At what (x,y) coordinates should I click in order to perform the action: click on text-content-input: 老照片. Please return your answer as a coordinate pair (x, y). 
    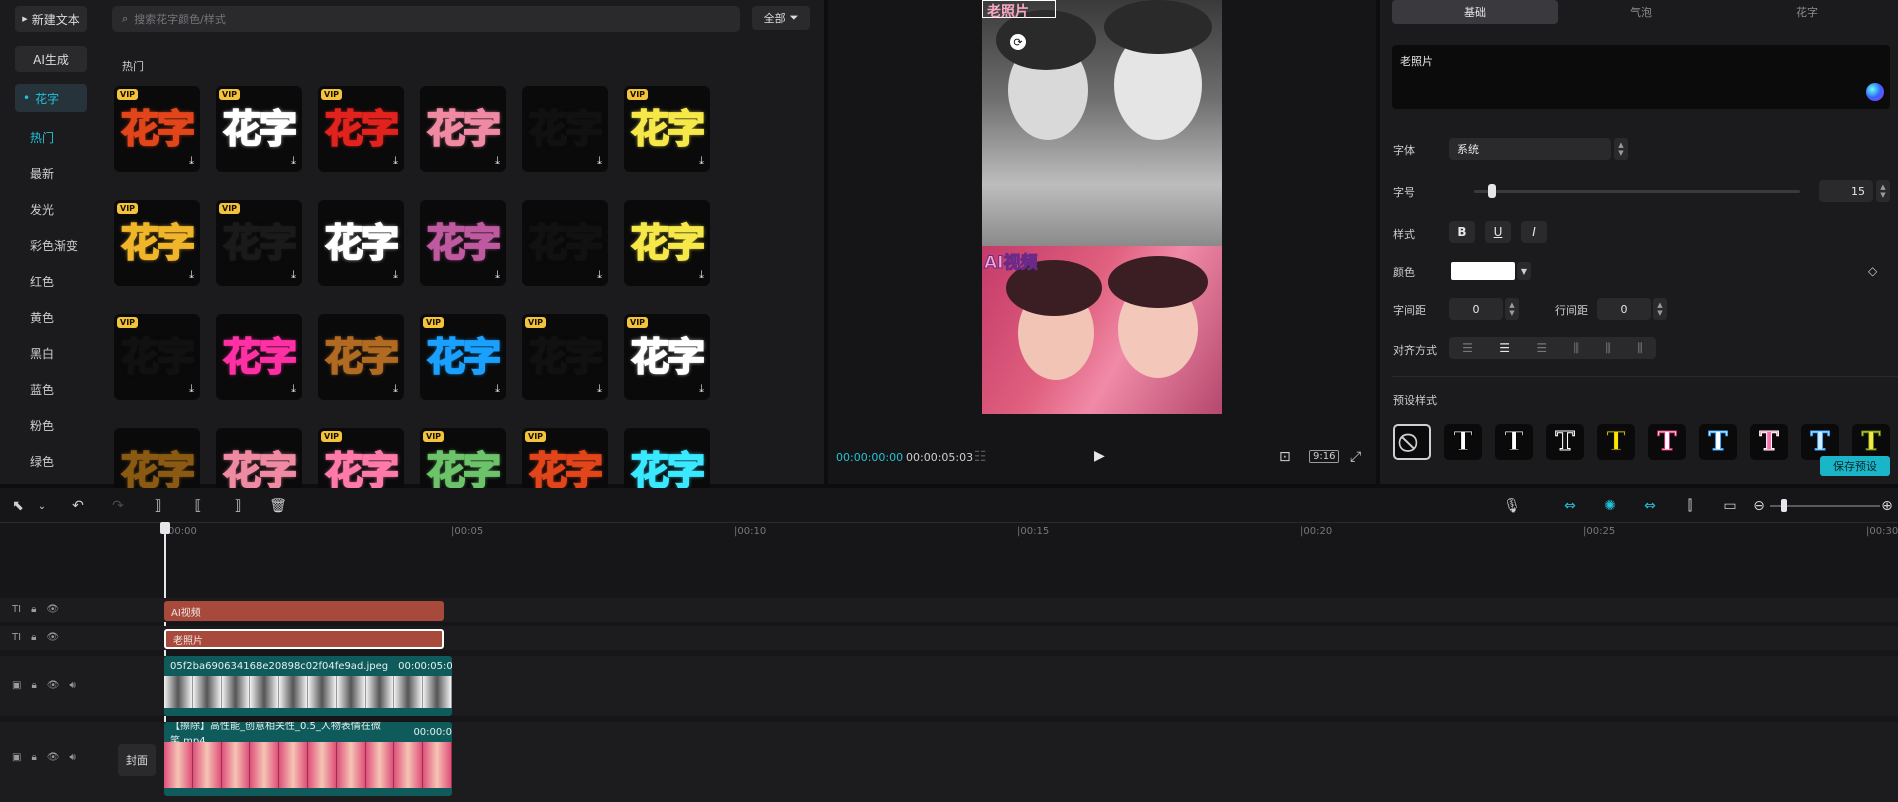
    Looking at the image, I should click on (1641, 77).